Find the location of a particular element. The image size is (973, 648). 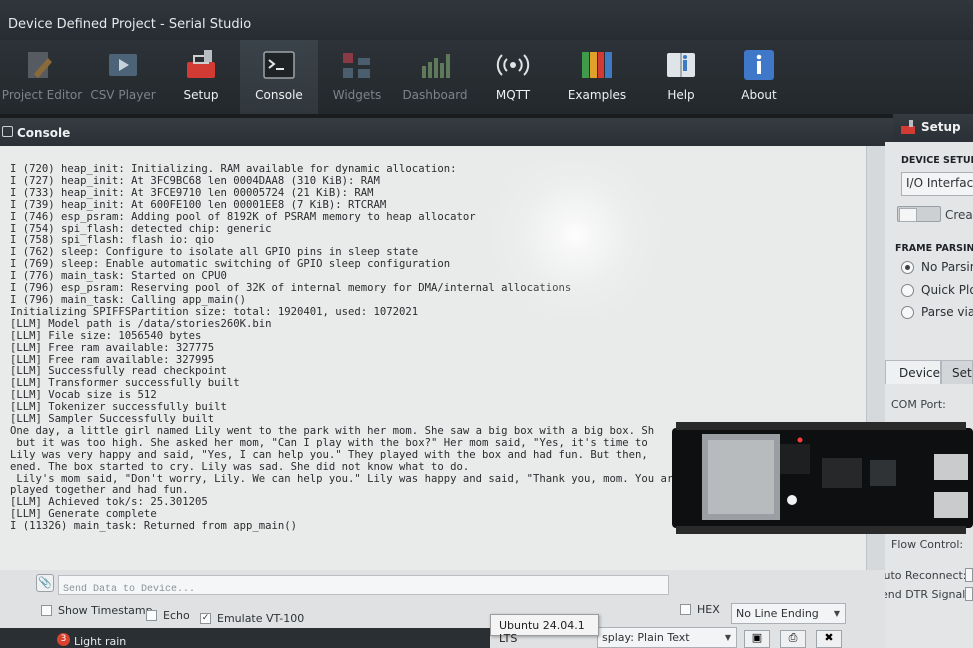

io-interface-select: I/O Interface is located at coordinates (937, 184).